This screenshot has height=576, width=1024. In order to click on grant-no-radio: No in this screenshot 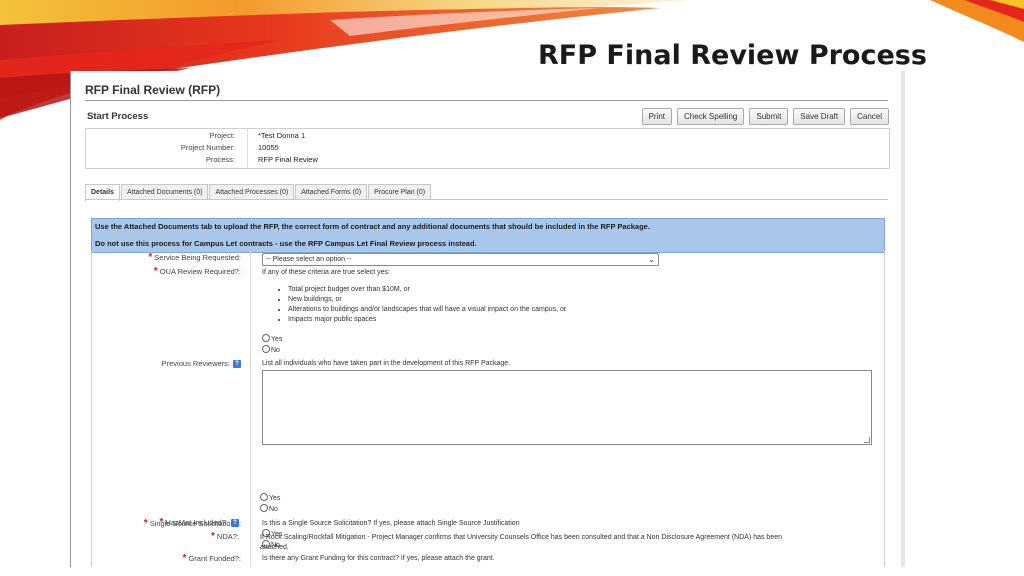, I will do `click(269, 508)`.